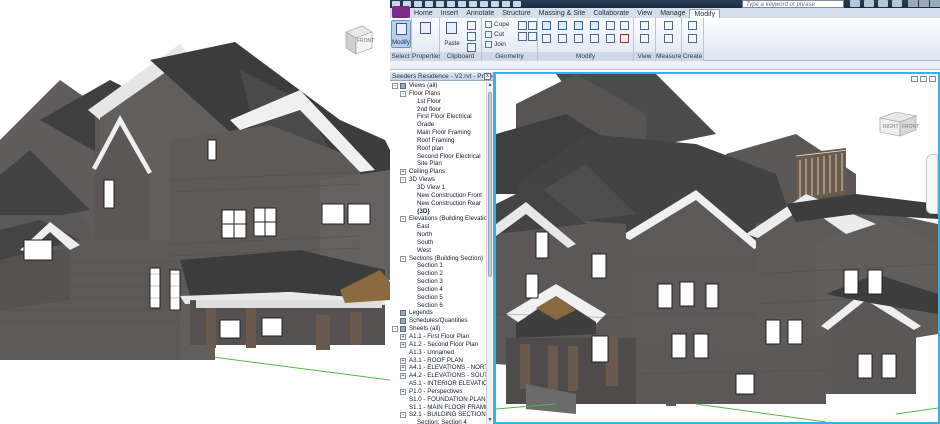 The image size is (940, 424). What do you see at coordinates (438, 243) in the screenshot?
I see `tree-node: South` at bounding box center [438, 243].